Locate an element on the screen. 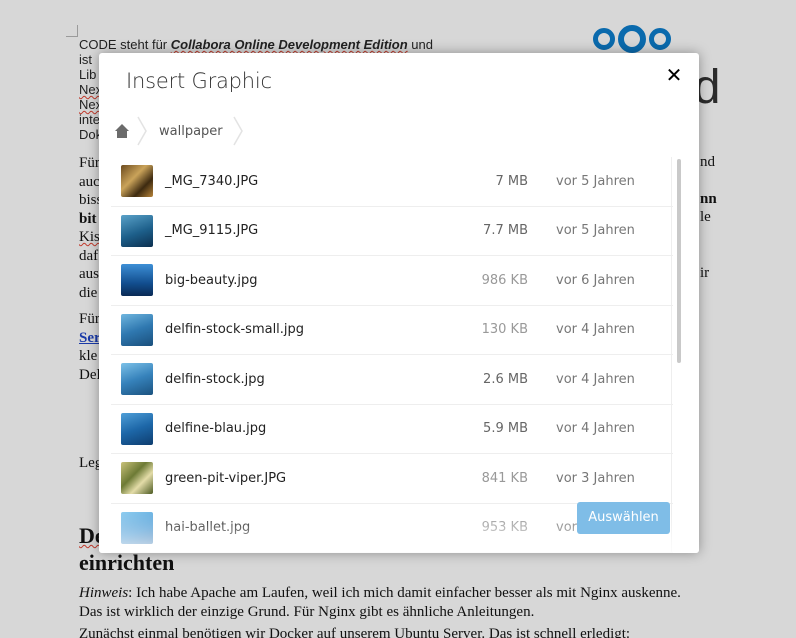 The height and width of the screenshot is (638, 796). file-row: big-beauty.jpg 986 KB vor 6 Jahren is located at coordinates (392, 281).